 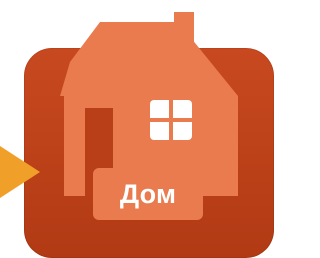 I want to click on home-label: Дом, so click(x=148, y=194).